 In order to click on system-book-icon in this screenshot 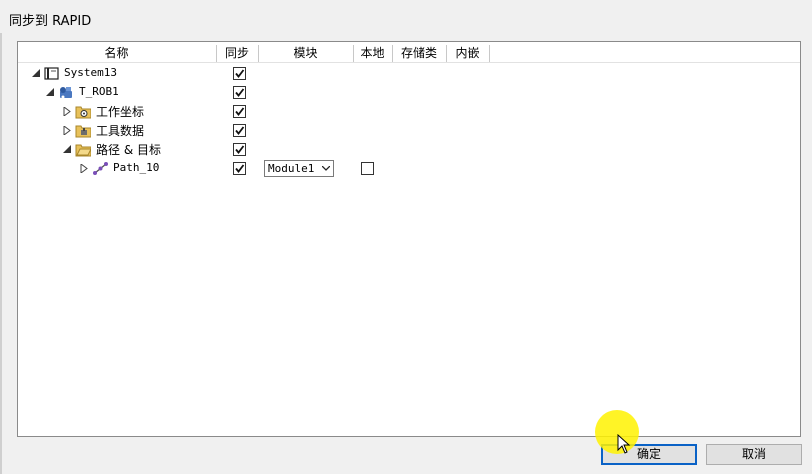, I will do `click(51, 73)`.